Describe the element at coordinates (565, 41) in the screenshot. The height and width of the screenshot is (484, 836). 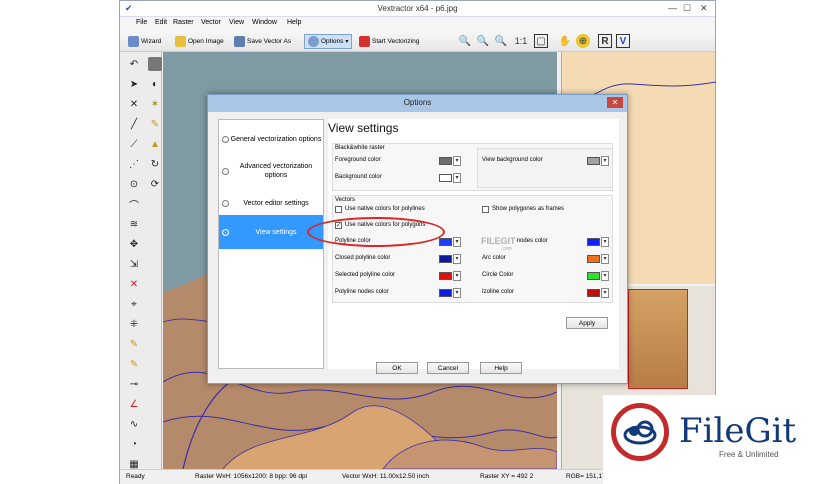
I see `hand-icon: ✋` at that location.